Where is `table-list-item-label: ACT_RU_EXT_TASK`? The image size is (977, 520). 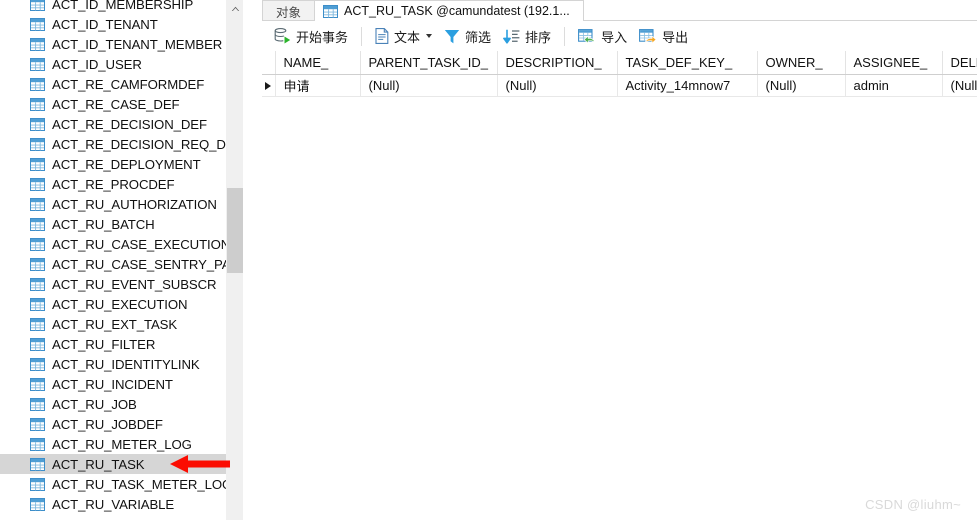 table-list-item-label: ACT_RU_EXT_TASK is located at coordinates (115, 324).